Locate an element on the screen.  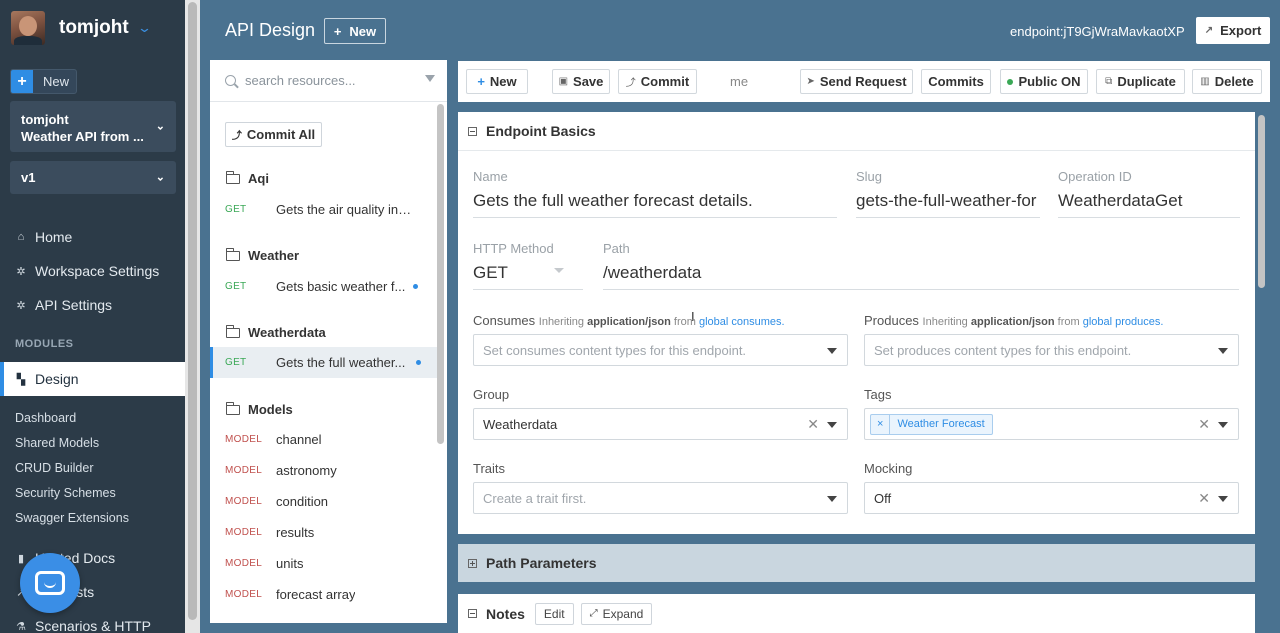
endpoint-basics-header: Endpoint Basics is located at coordinates (856, 131).